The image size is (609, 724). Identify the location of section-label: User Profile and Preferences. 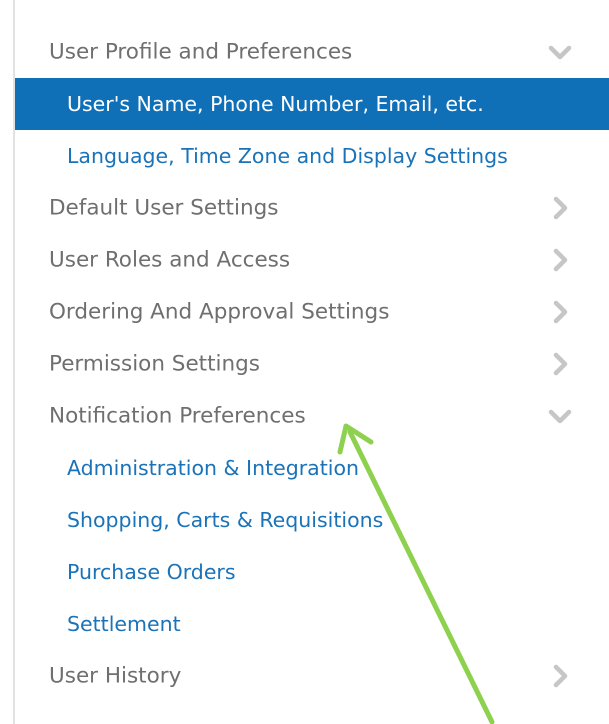
(201, 52).